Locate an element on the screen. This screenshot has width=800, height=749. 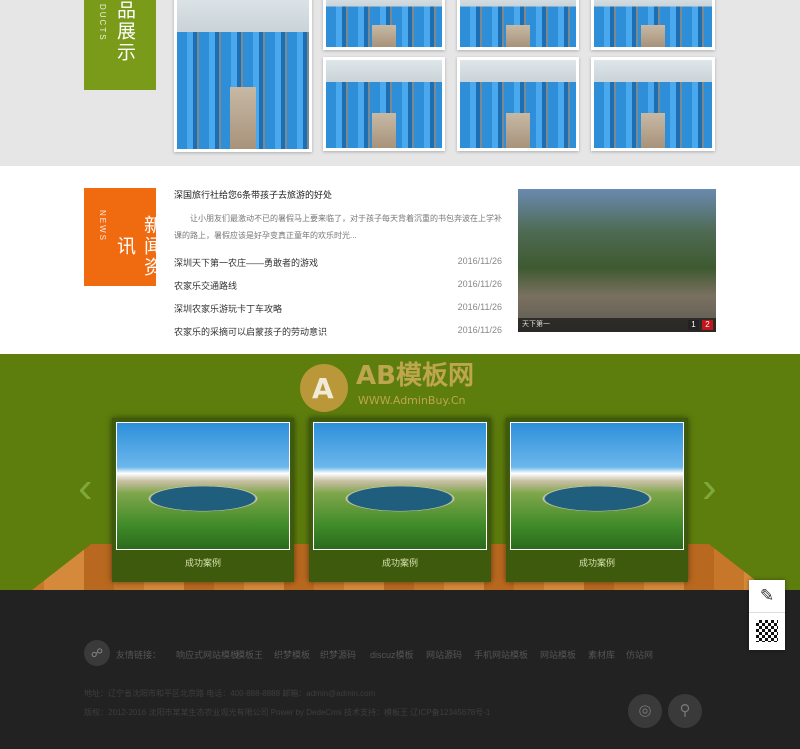
news-lead-title: 深国旅行社给您6条带孩子去旅游的好处 is located at coordinates (253, 194).